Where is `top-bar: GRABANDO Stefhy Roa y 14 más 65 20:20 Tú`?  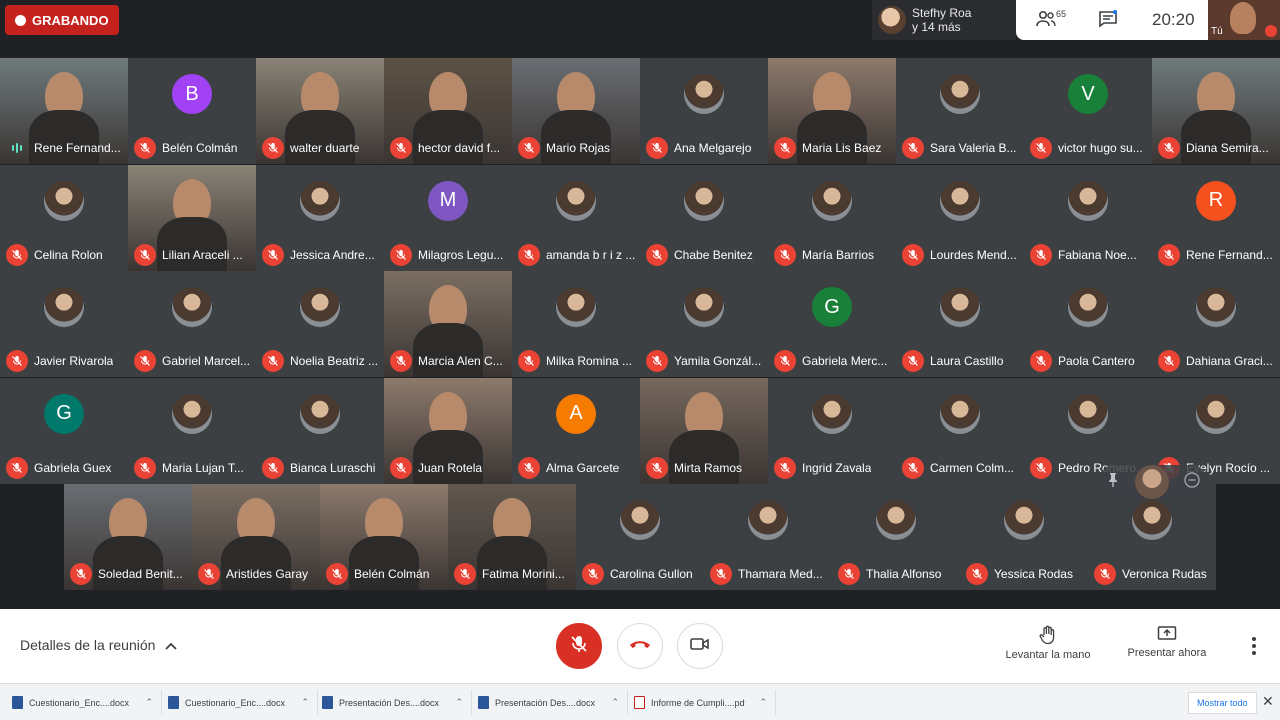
top-bar: GRABANDO Stefhy Roa y 14 más 65 20:20 Tú is located at coordinates (640, 29).